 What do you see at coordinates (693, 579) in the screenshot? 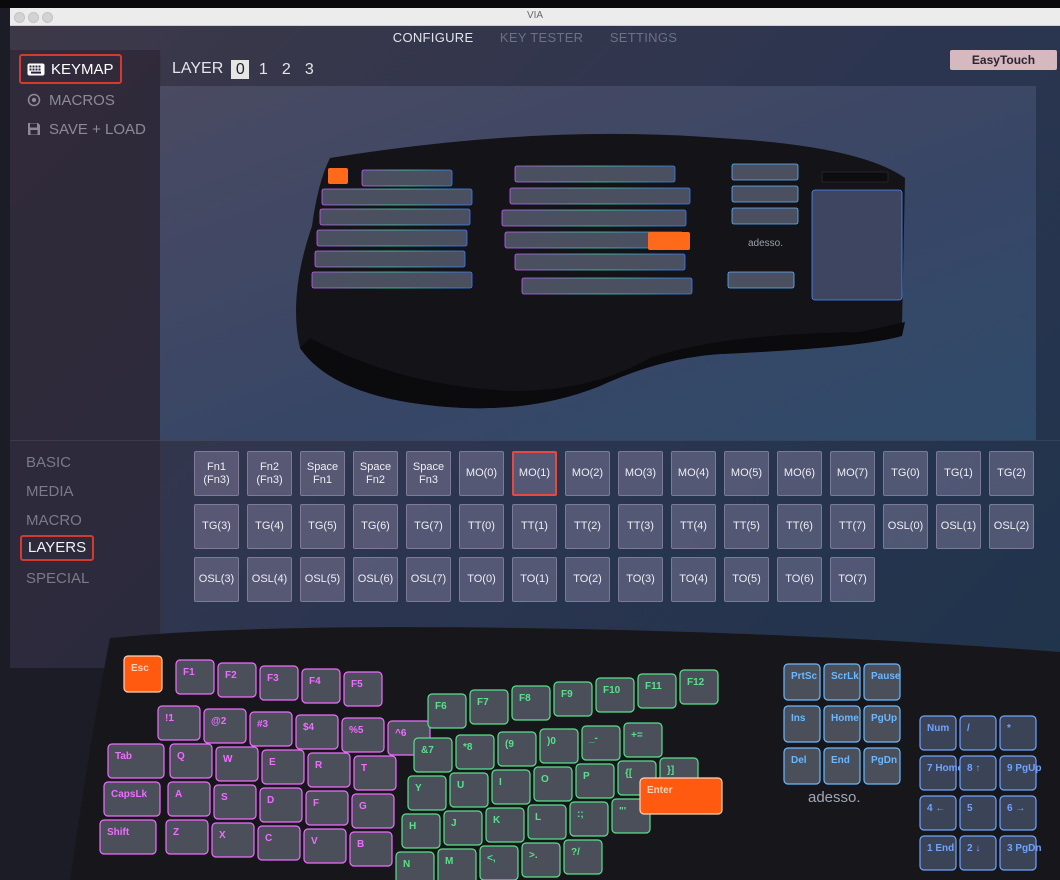
I see `keycode-to-4: TO(4)` at bounding box center [693, 579].